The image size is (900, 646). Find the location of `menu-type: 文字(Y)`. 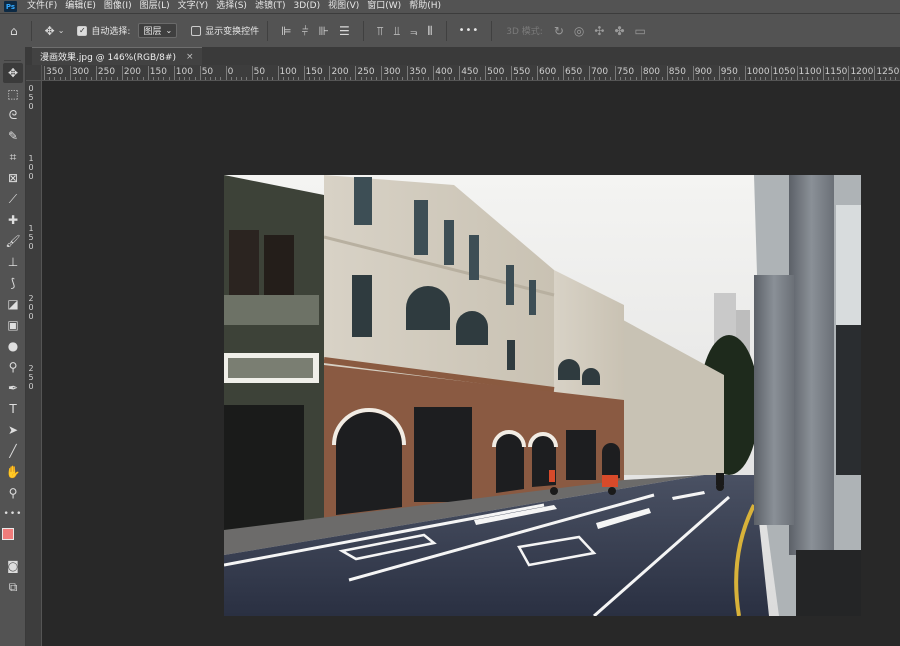

menu-type: 文字(Y) is located at coordinates (193, 6).